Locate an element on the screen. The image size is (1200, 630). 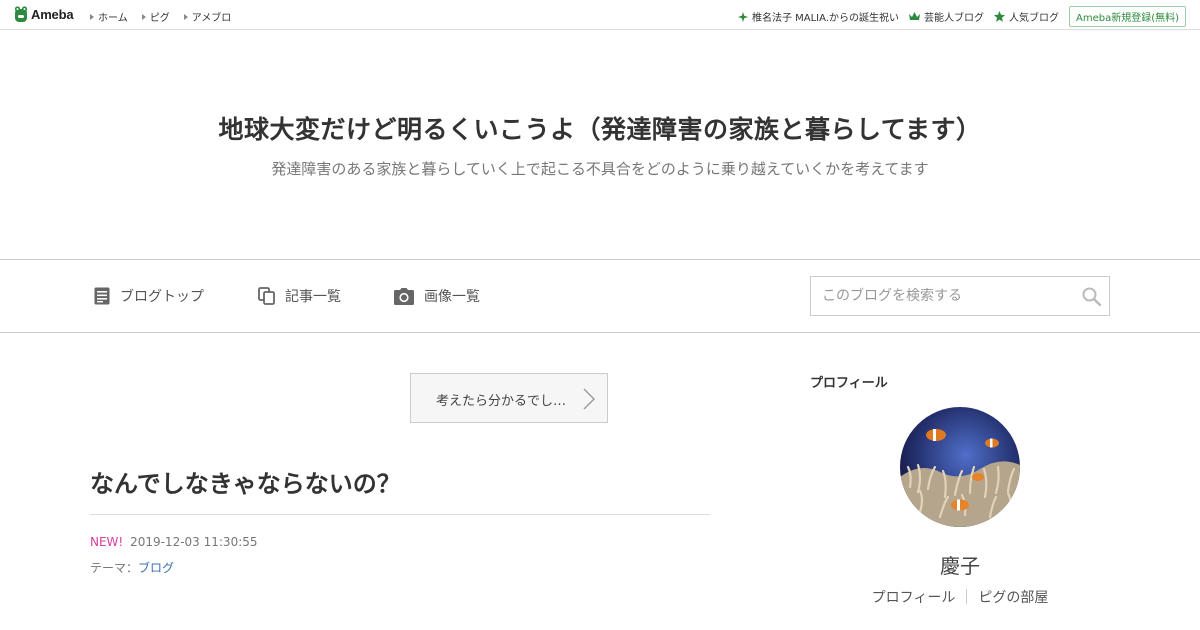
global-nav-label: ピグ is located at coordinates (159, 18).